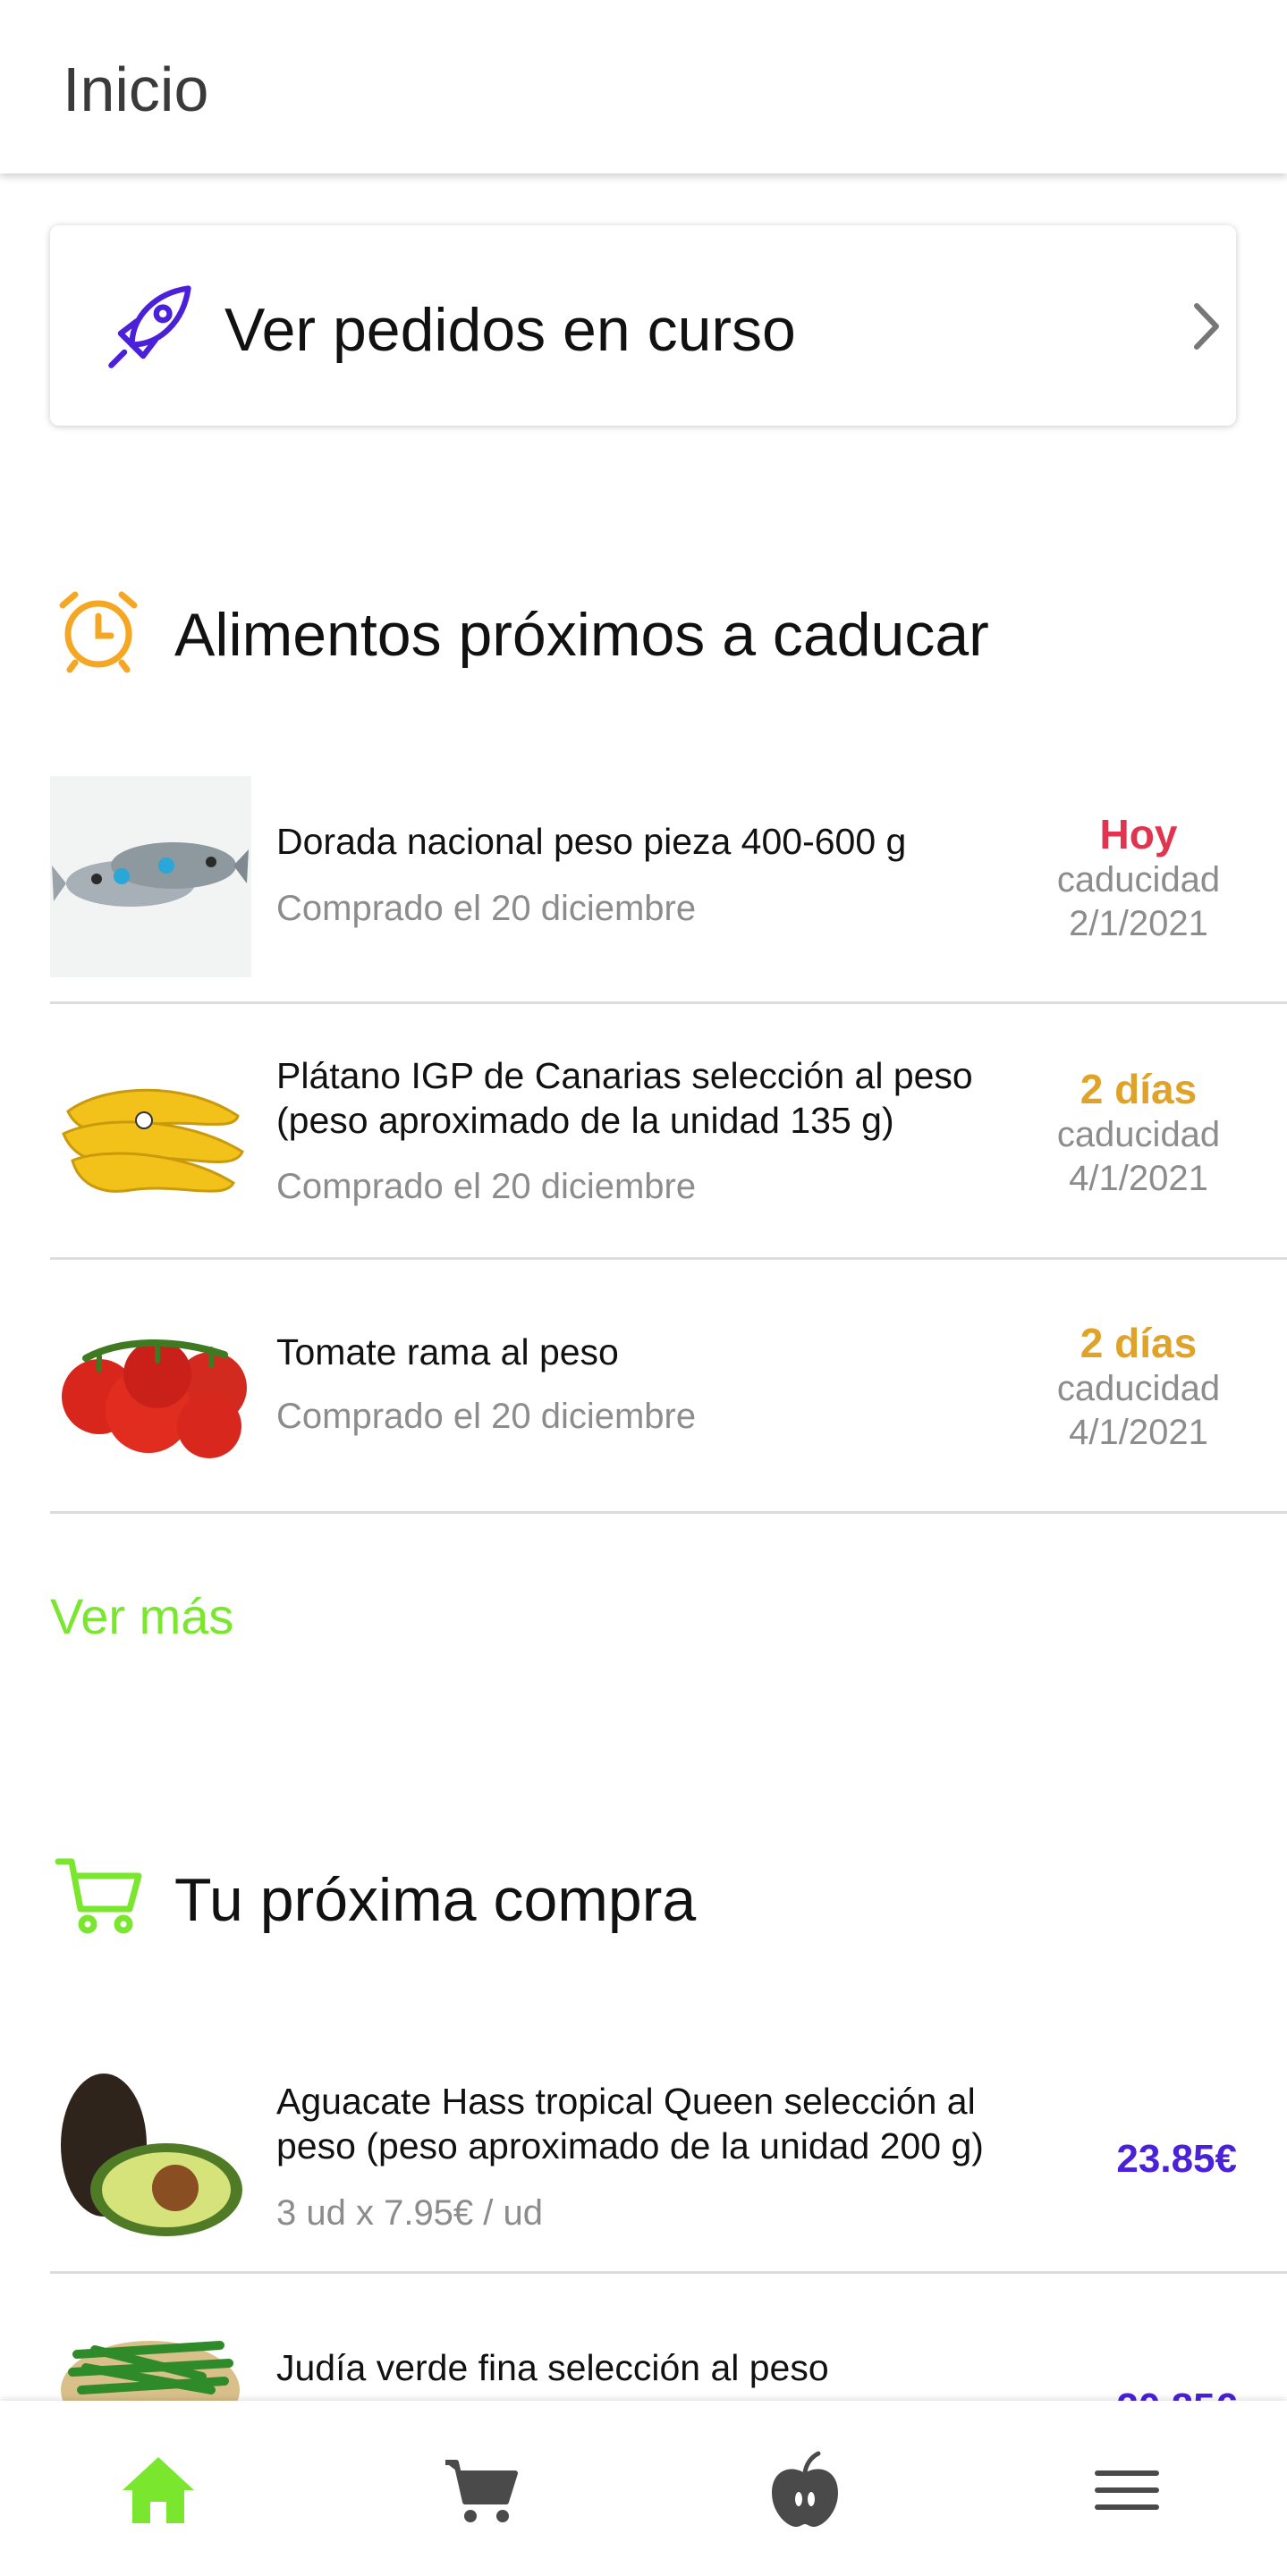  What do you see at coordinates (141, 1616) in the screenshot?
I see `see-more-link: Ver más` at bounding box center [141, 1616].